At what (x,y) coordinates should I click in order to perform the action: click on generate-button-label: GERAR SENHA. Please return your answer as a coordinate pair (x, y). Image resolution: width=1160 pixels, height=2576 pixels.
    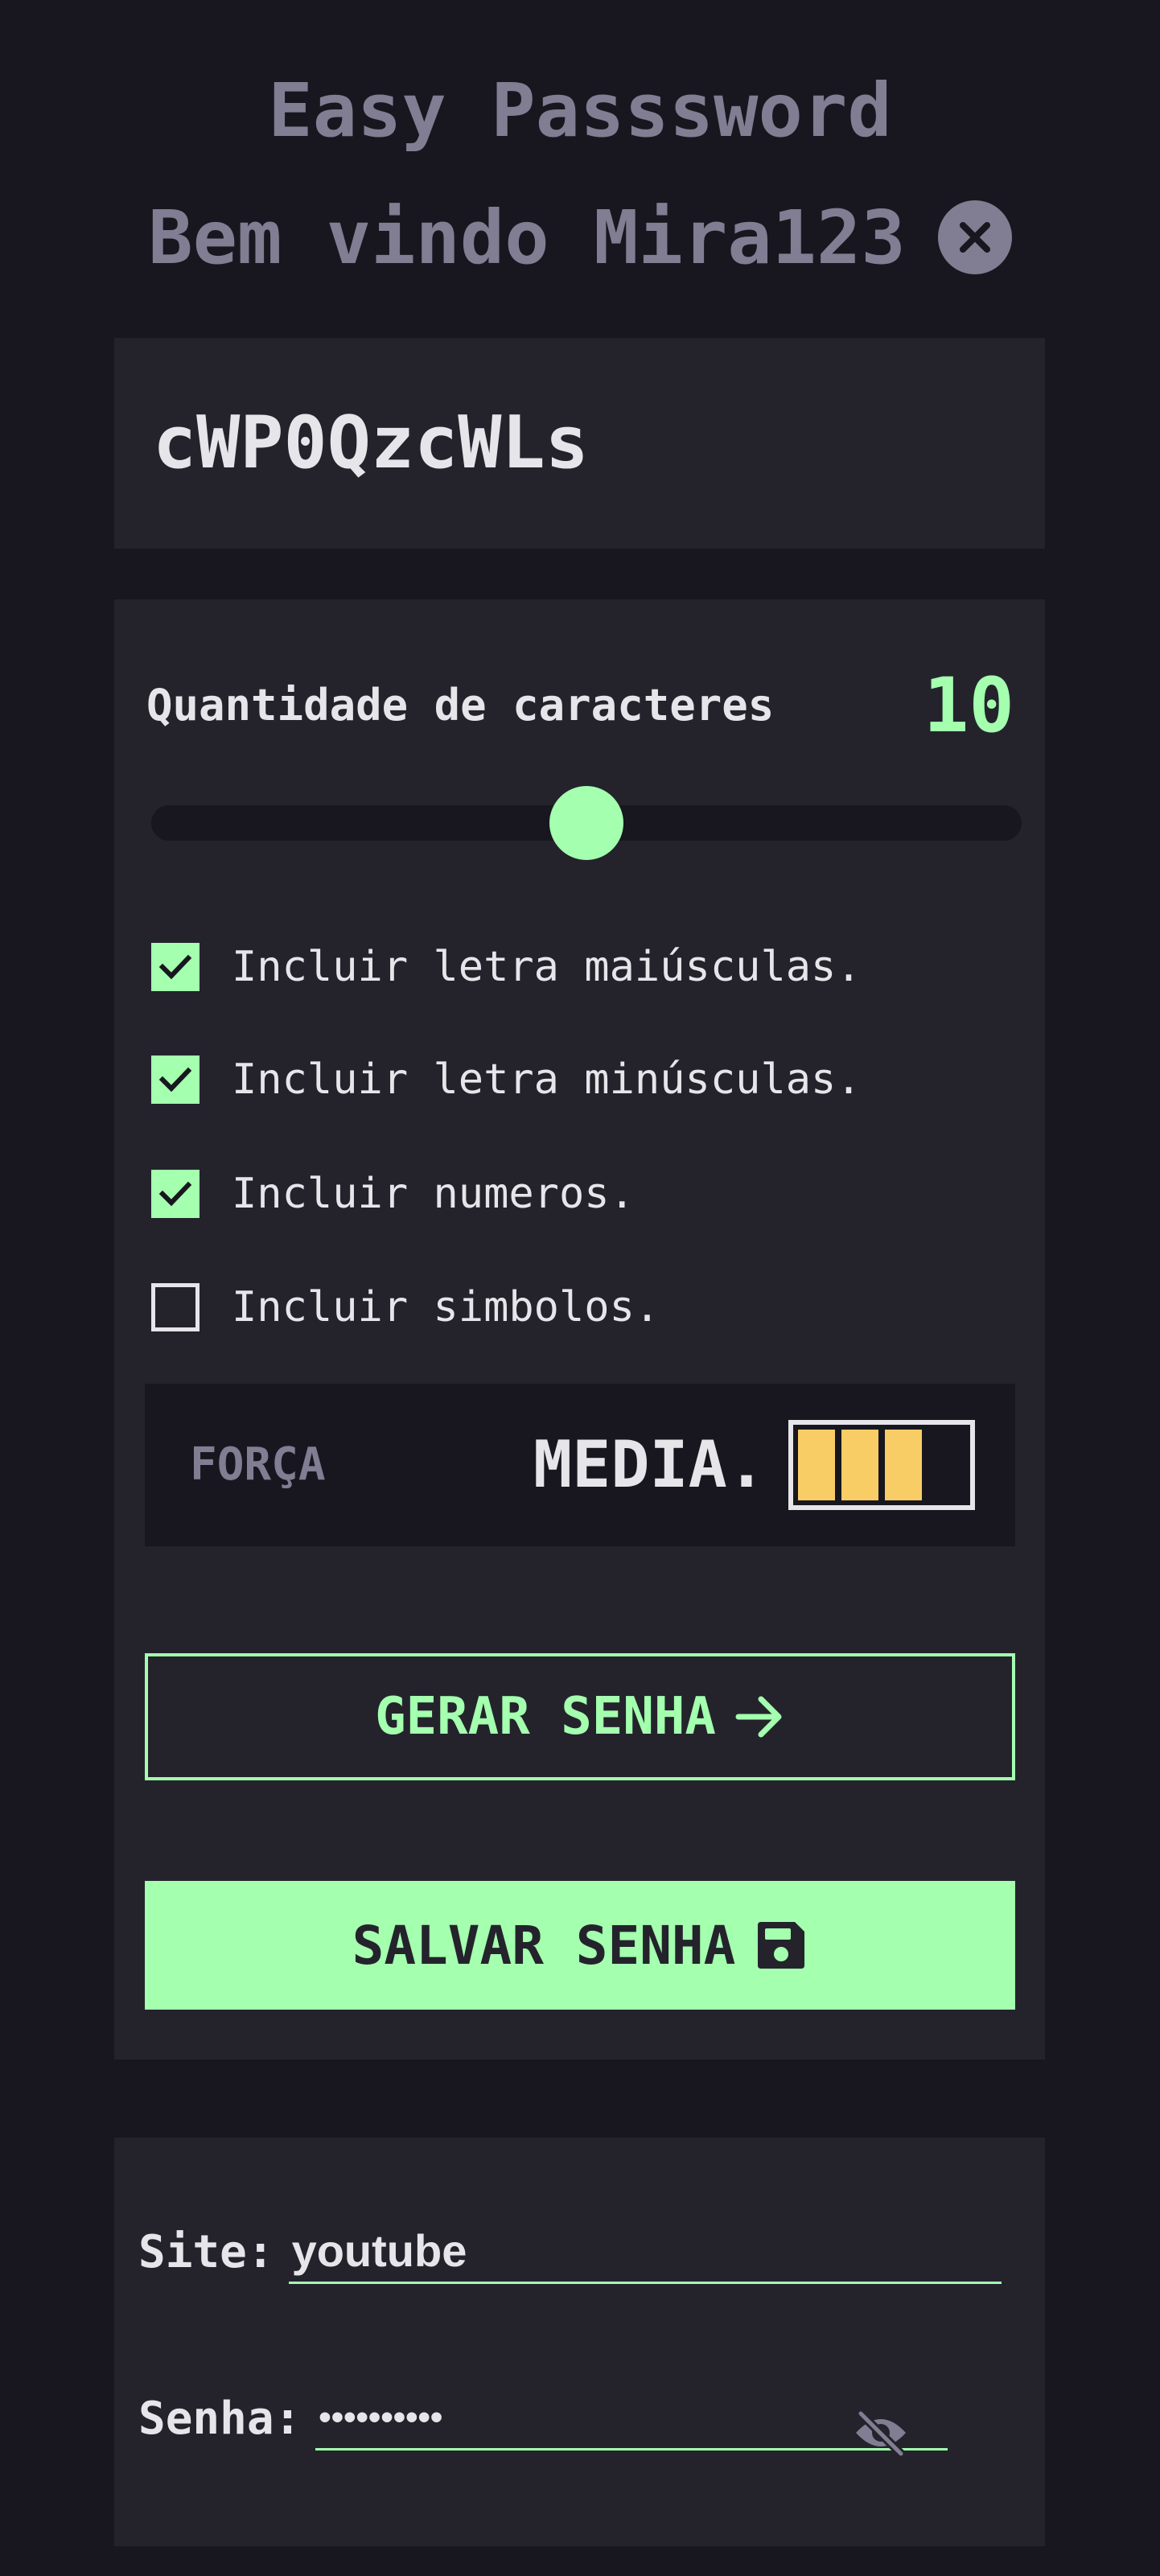
    Looking at the image, I should click on (545, 1717).